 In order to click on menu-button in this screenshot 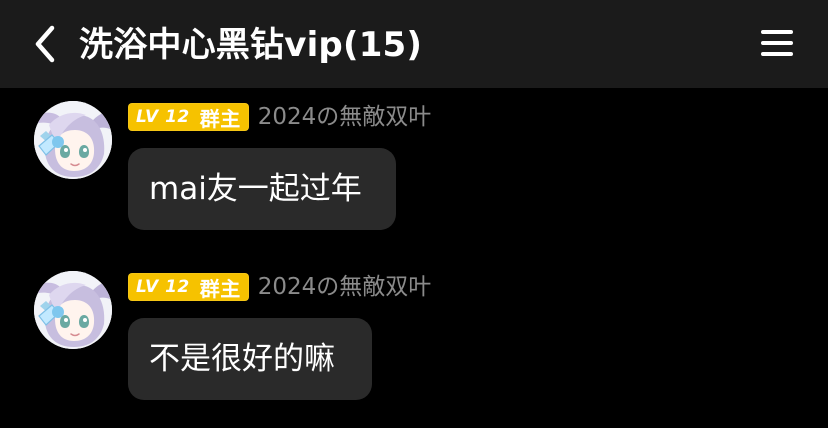, I will do `click(777, 43)`.